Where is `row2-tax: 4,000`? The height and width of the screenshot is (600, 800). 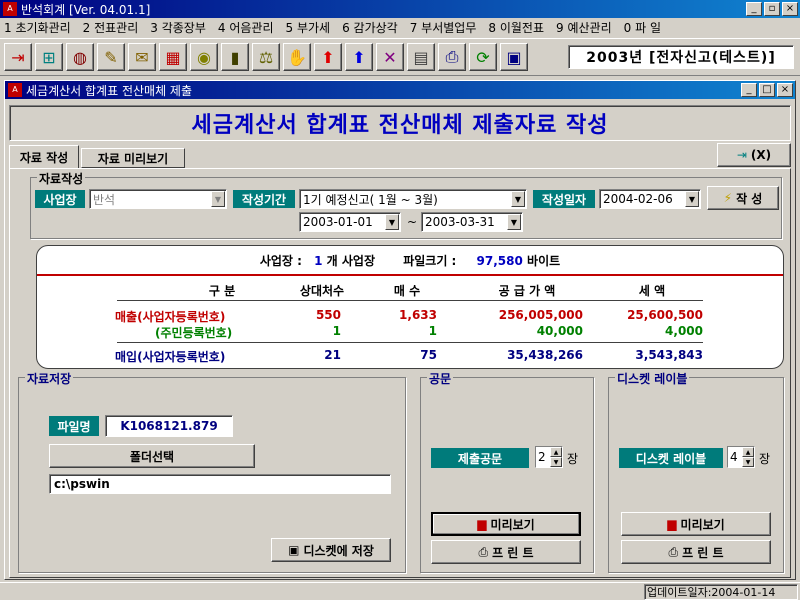
row2-tax: 4,000 is located at coordinates (684, 331).